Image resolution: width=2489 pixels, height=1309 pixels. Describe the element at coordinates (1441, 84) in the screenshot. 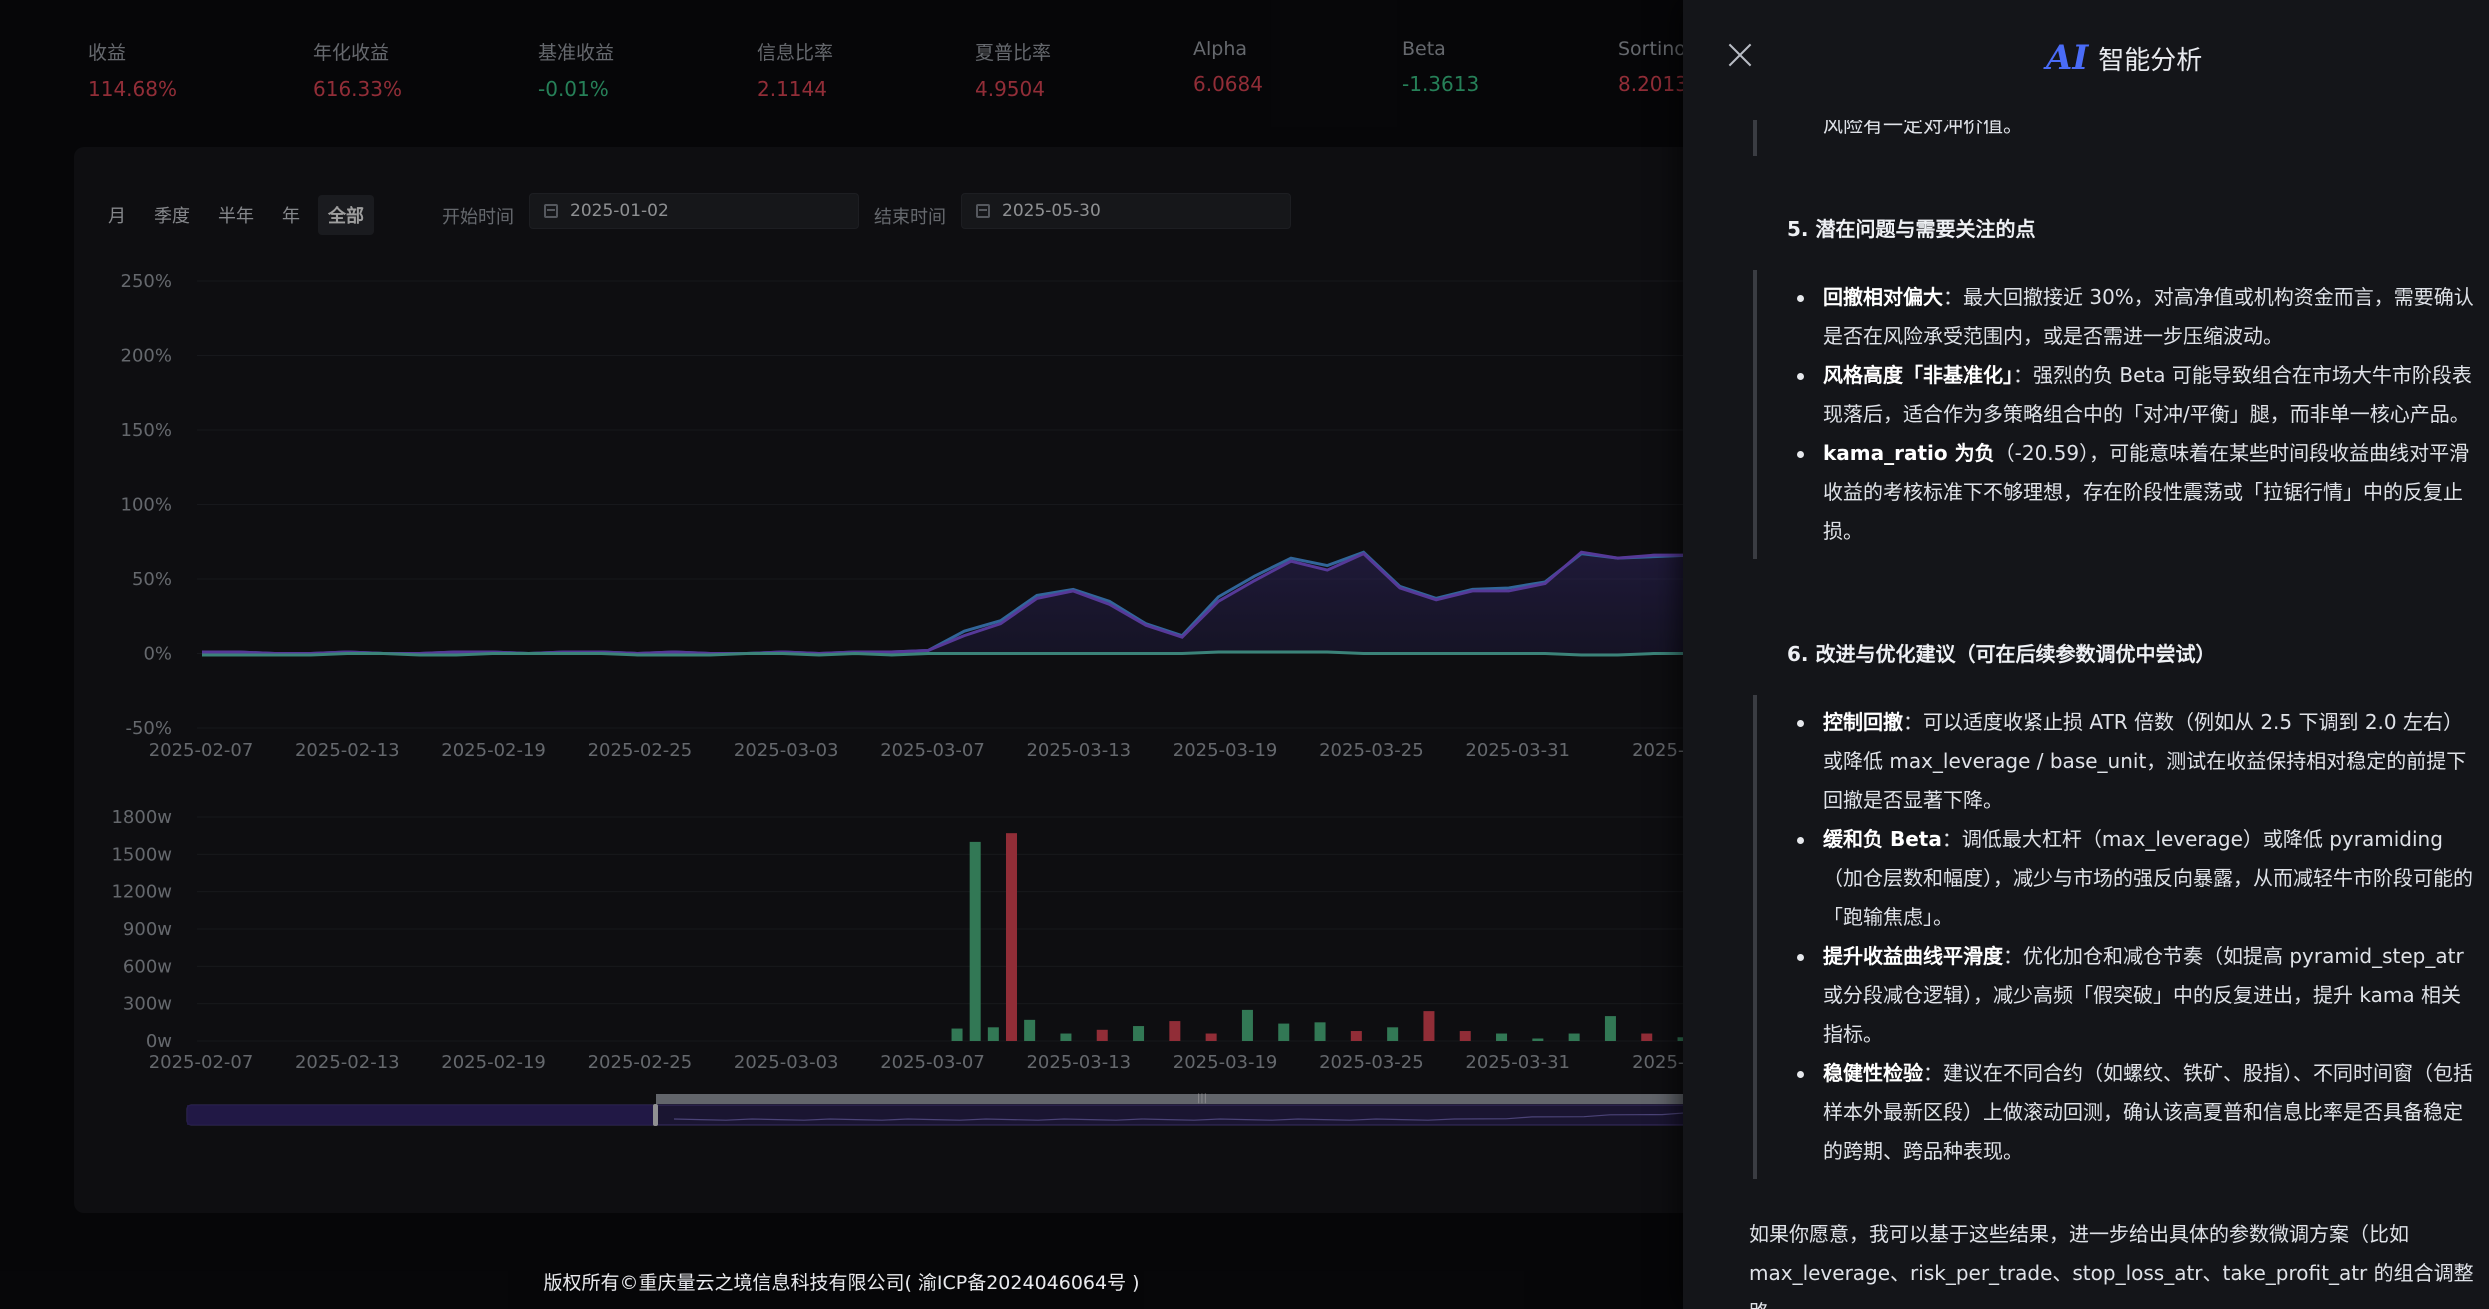

I see `stat-value: -1.3613` at that location.